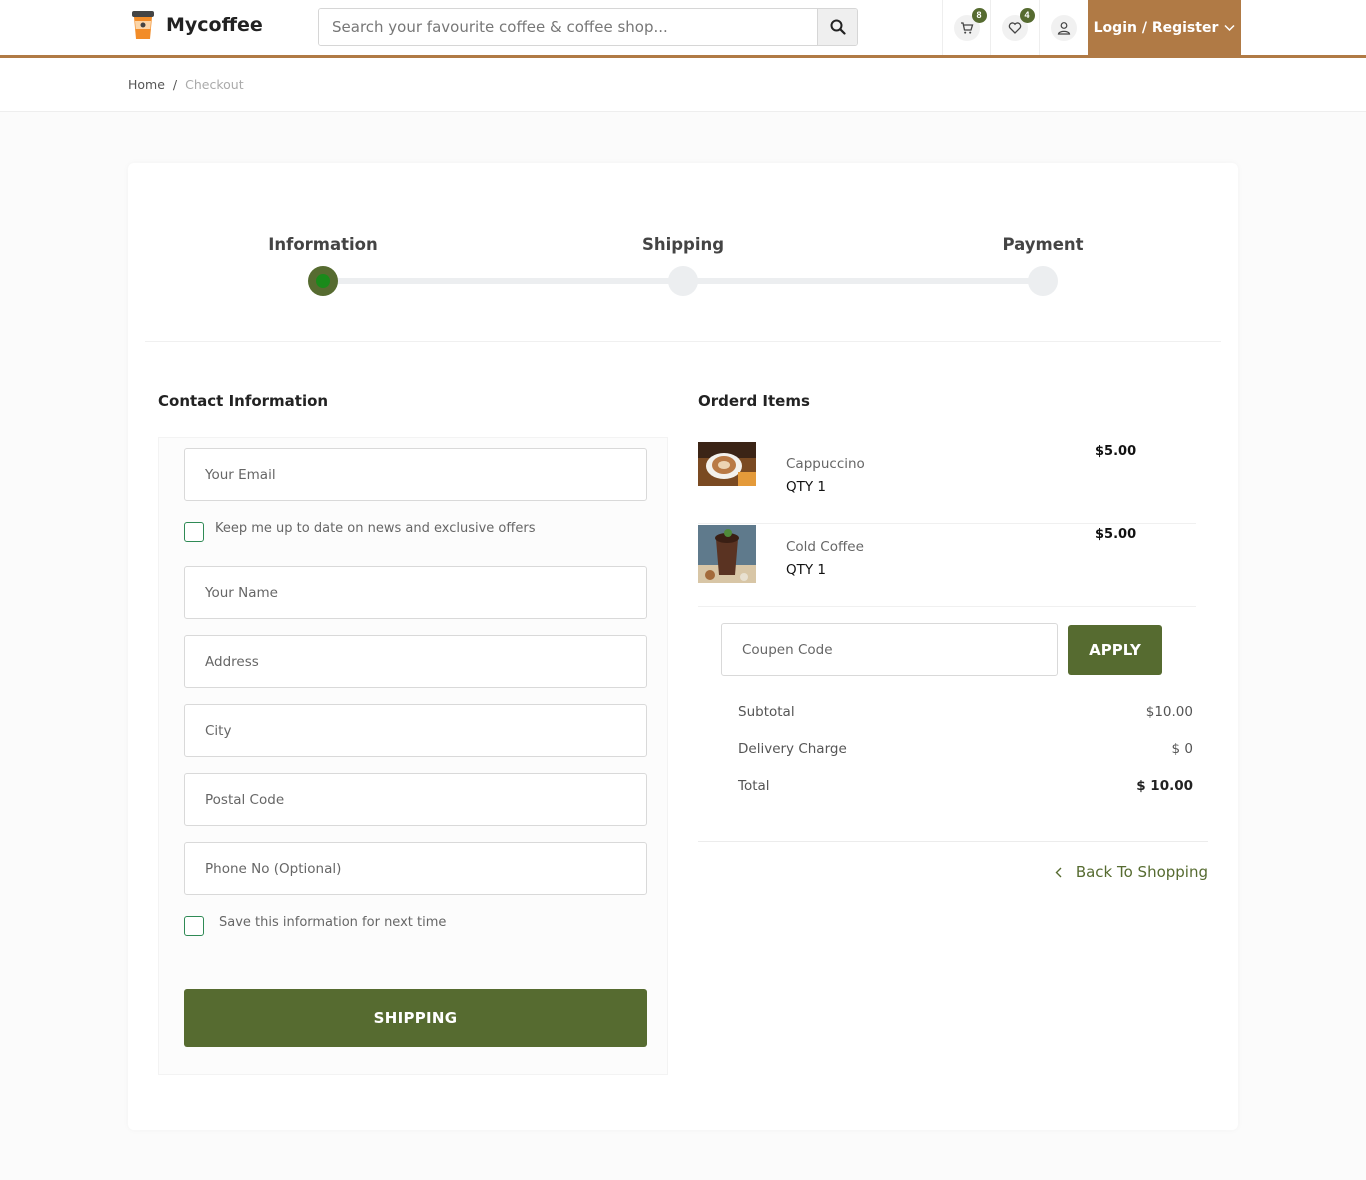 Image resolution: width=1366 pixels, height=1180 pixels. Describe the element at coordinates (214, 84) in the screenshot. I see `breadcrumb-current: Checkout` at that location.